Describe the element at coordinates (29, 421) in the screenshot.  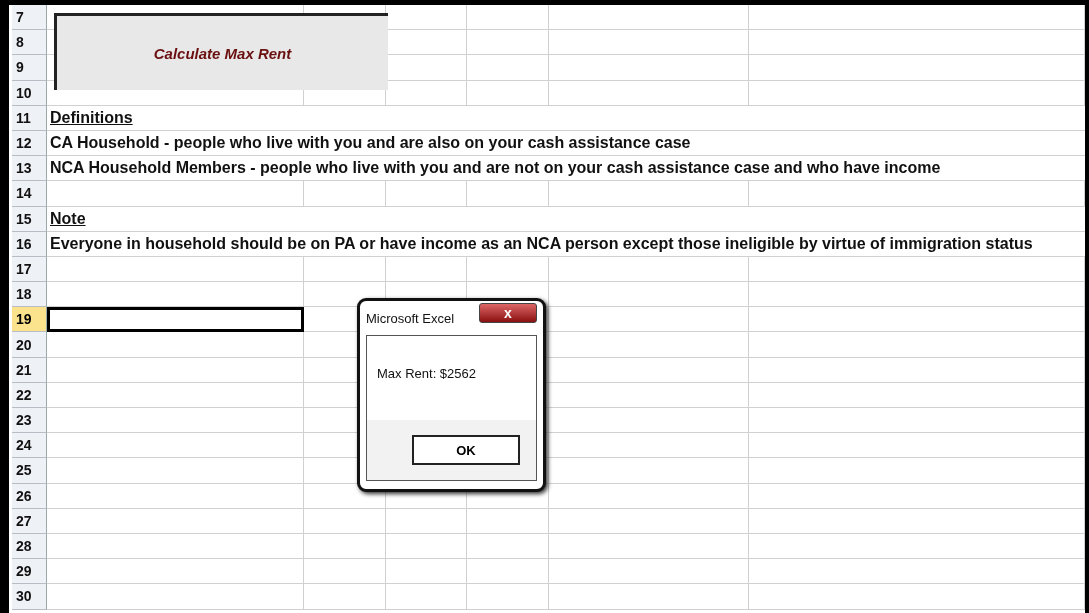
I see `row-header: 23` at that location.